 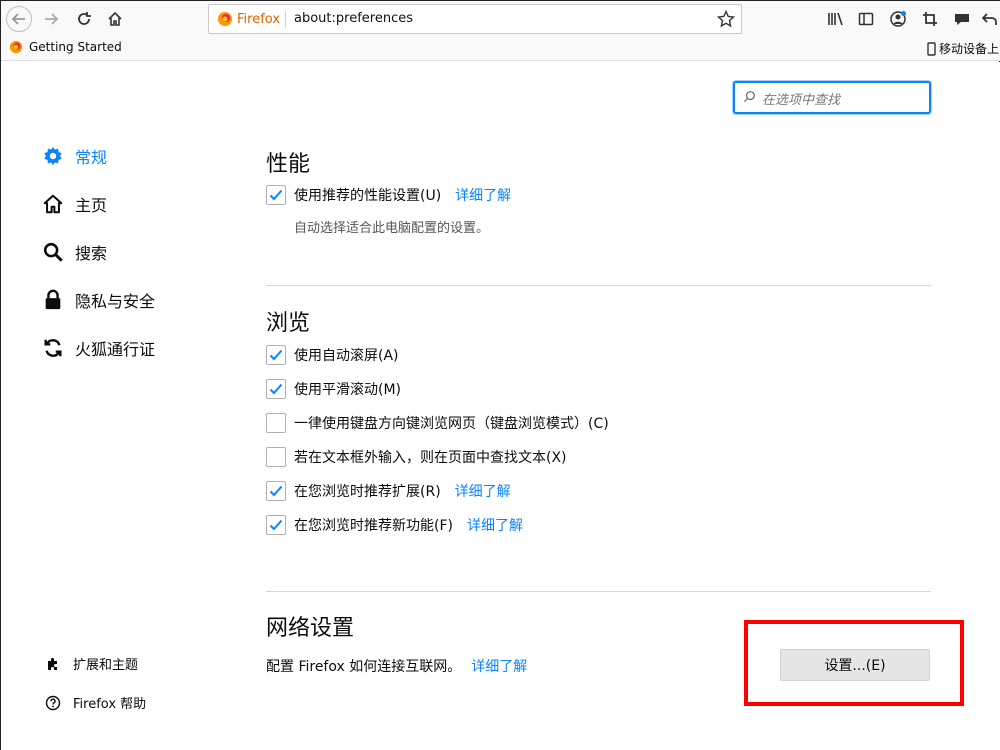 I want to click on gear-icon, so click(x=53, y=156).